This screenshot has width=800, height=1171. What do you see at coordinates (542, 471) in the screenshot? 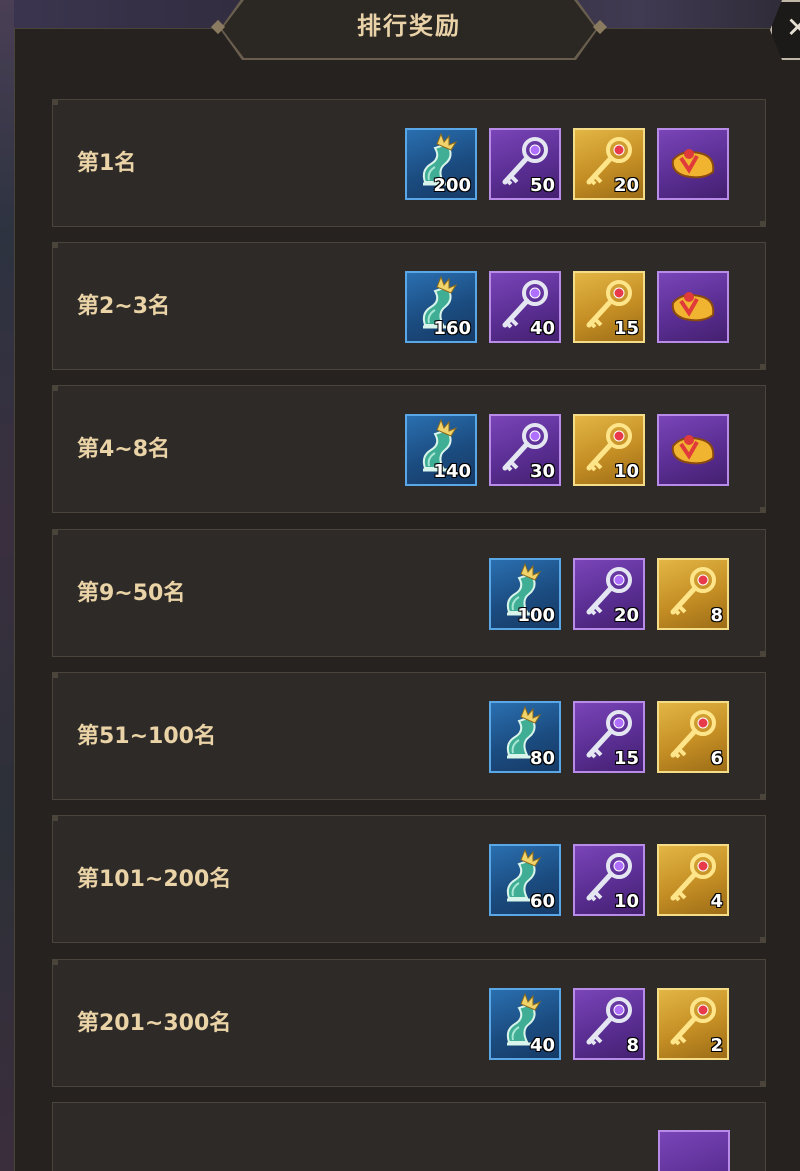
I see `item-quantity: 30` at bounding box center [542, 471].